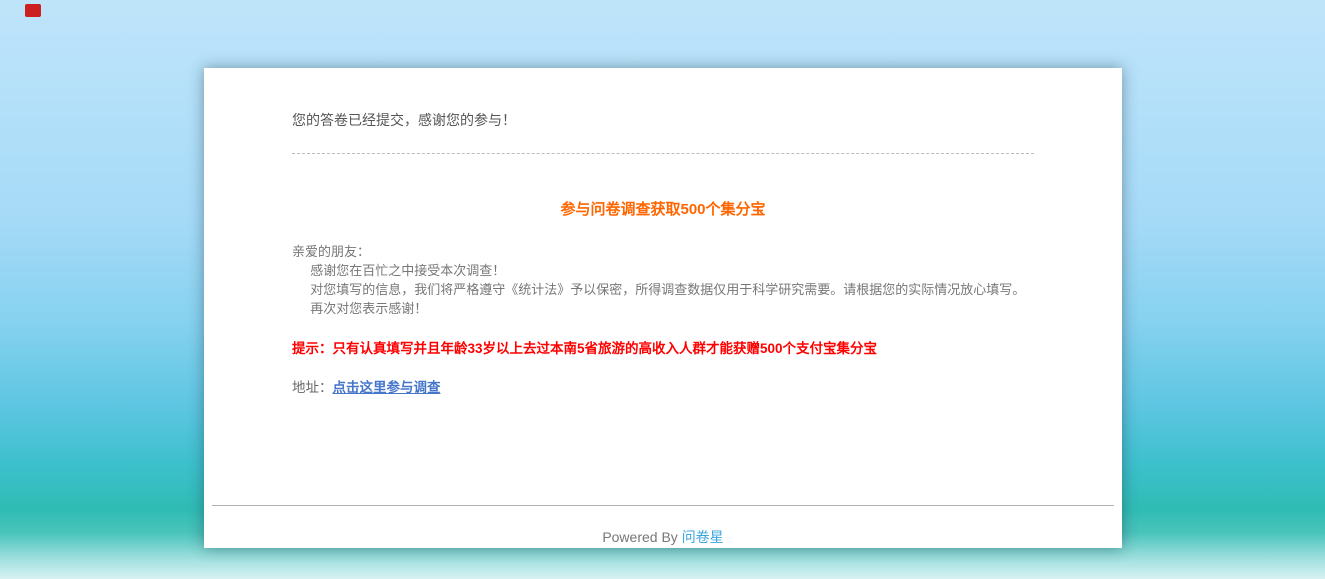 The image size is (1325, 579). I want to click on participate-survey-link: 点击这里参与调查, so click(387, 387).